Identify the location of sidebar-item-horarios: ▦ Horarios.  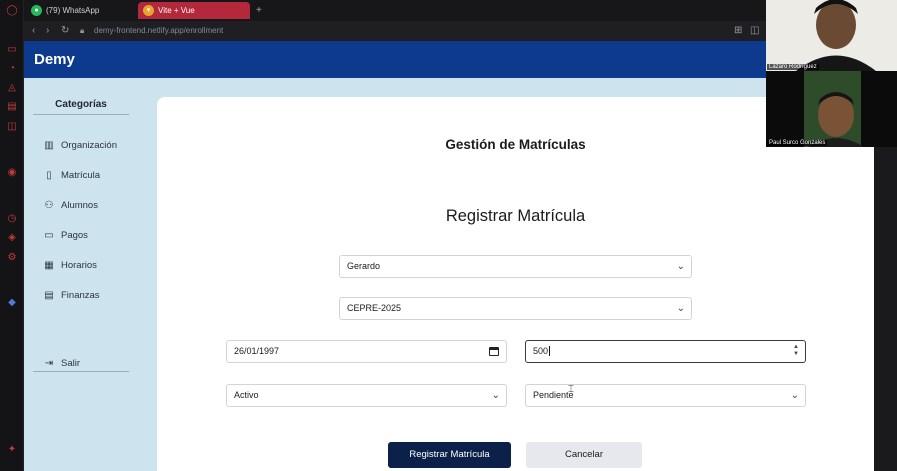
(69, 266).